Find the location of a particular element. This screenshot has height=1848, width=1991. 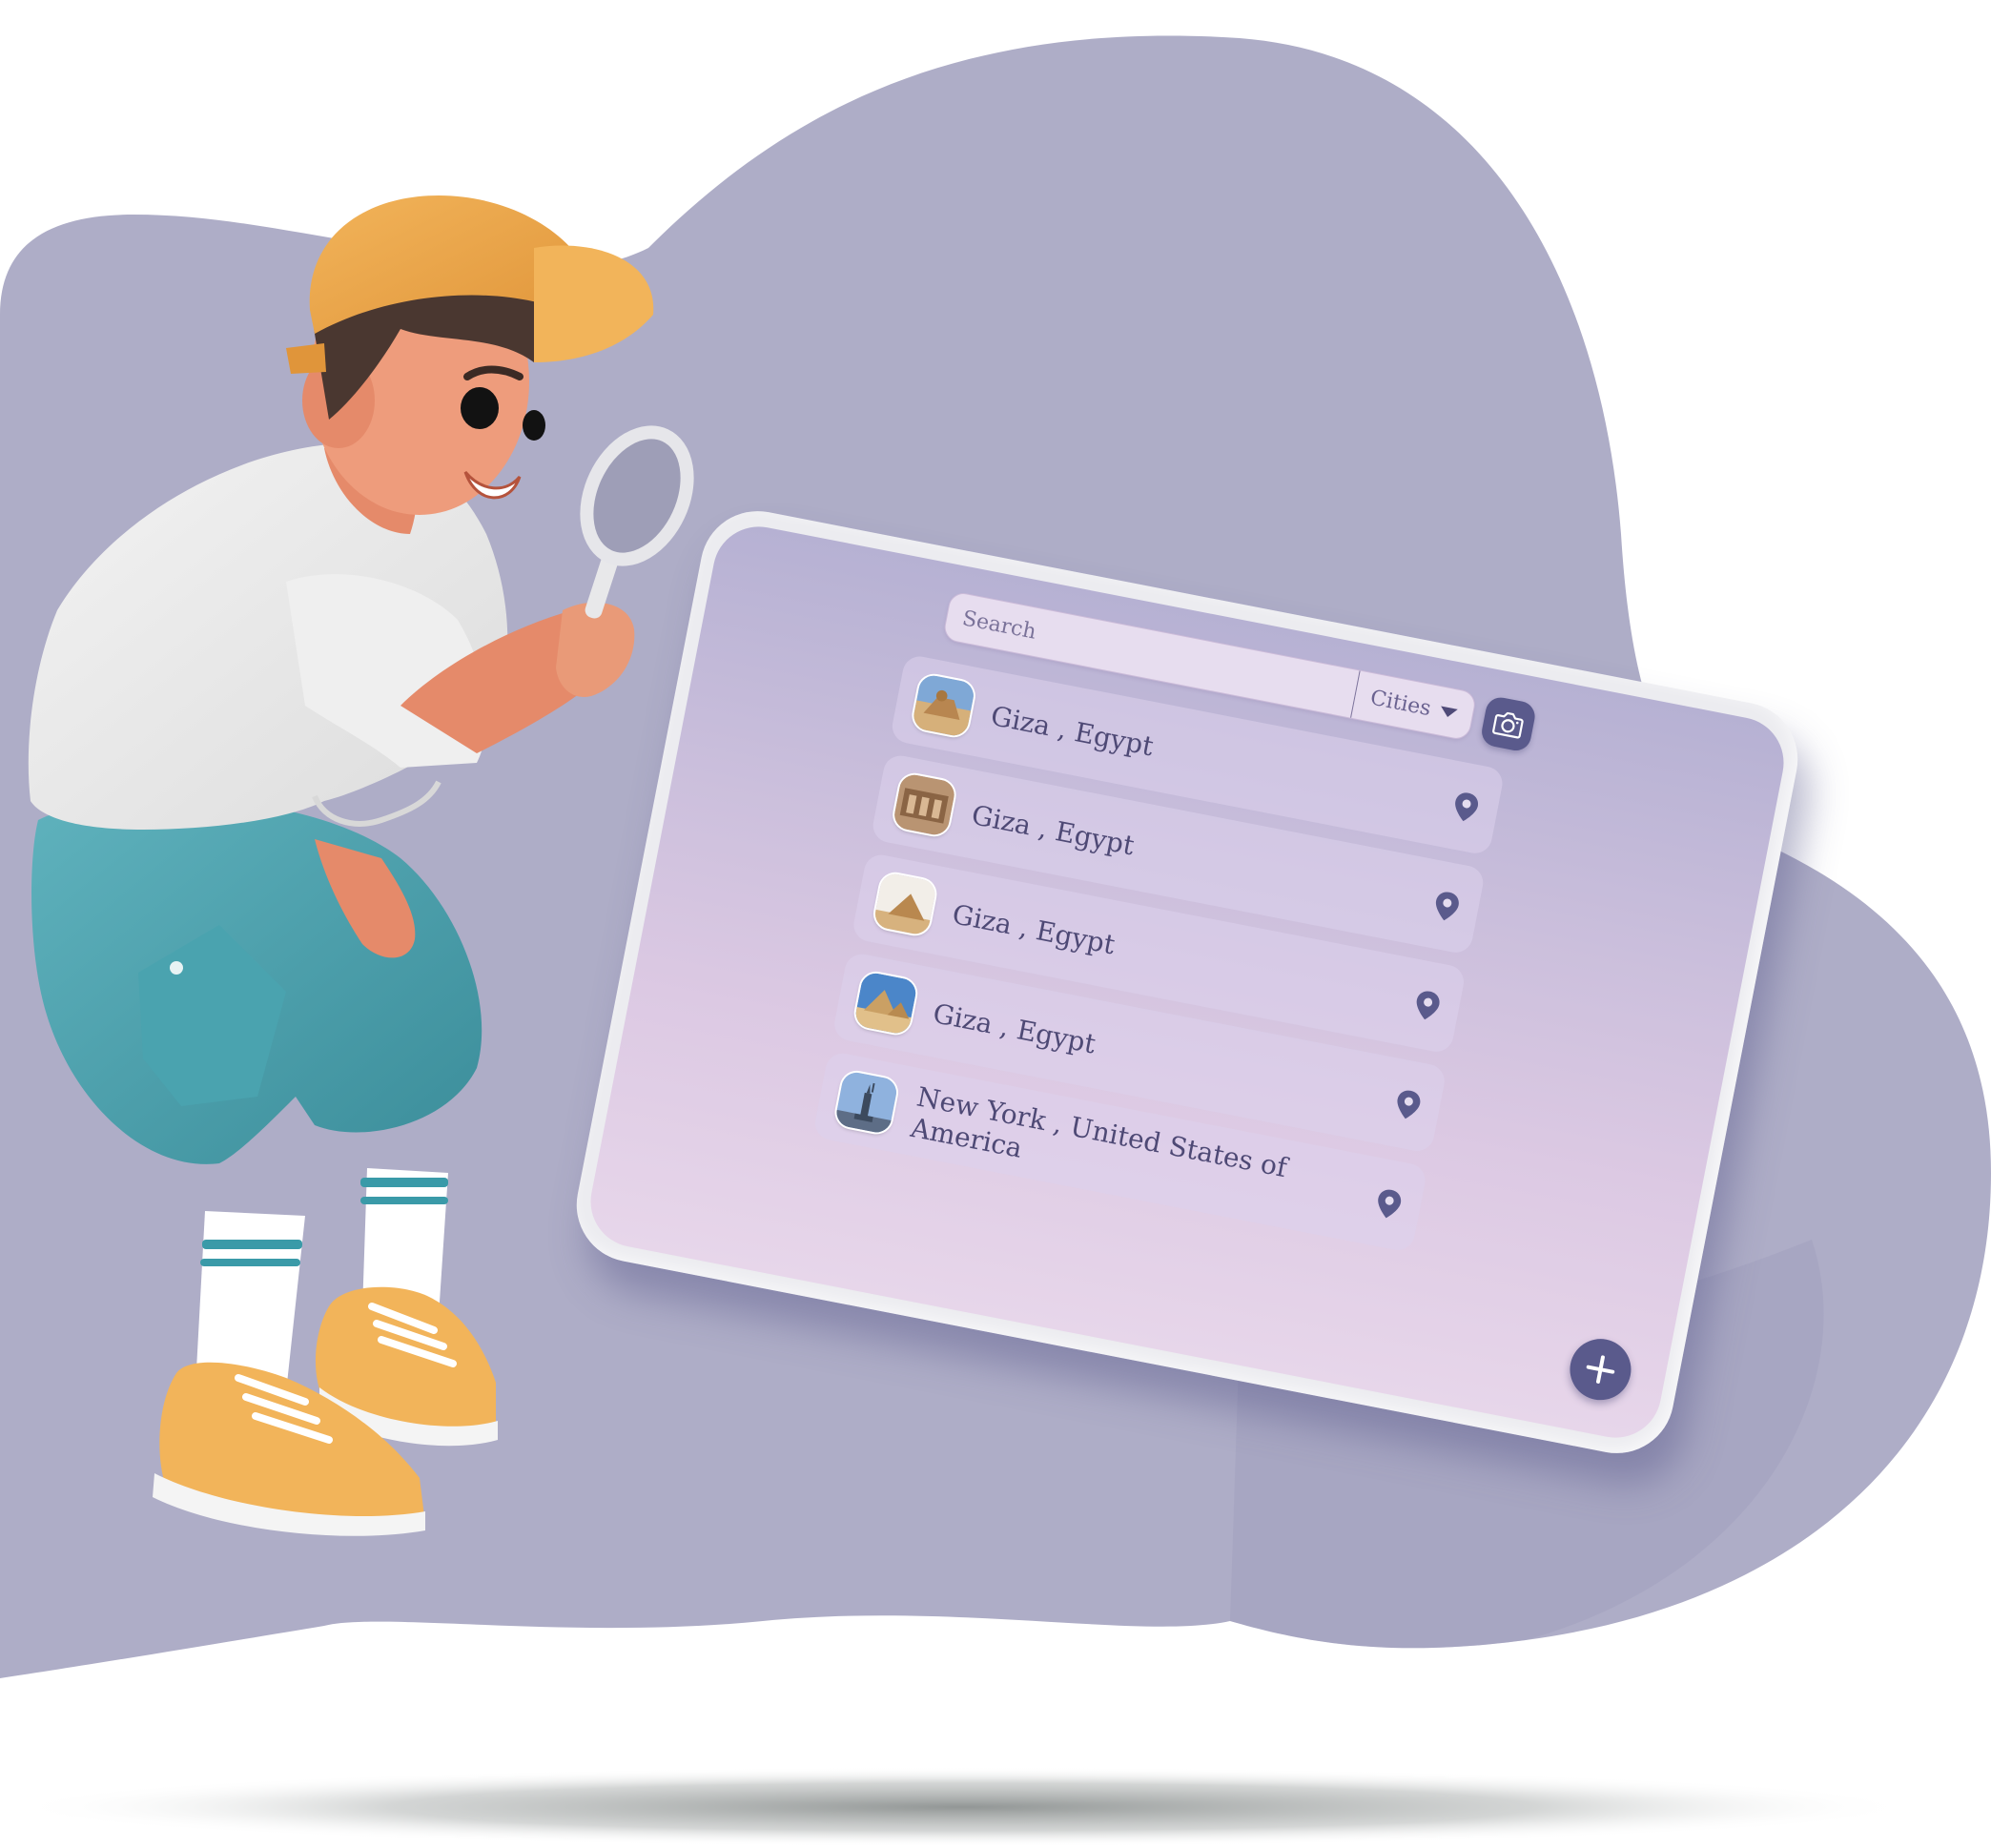

camera-icon is located at coordinates (1508, 725).